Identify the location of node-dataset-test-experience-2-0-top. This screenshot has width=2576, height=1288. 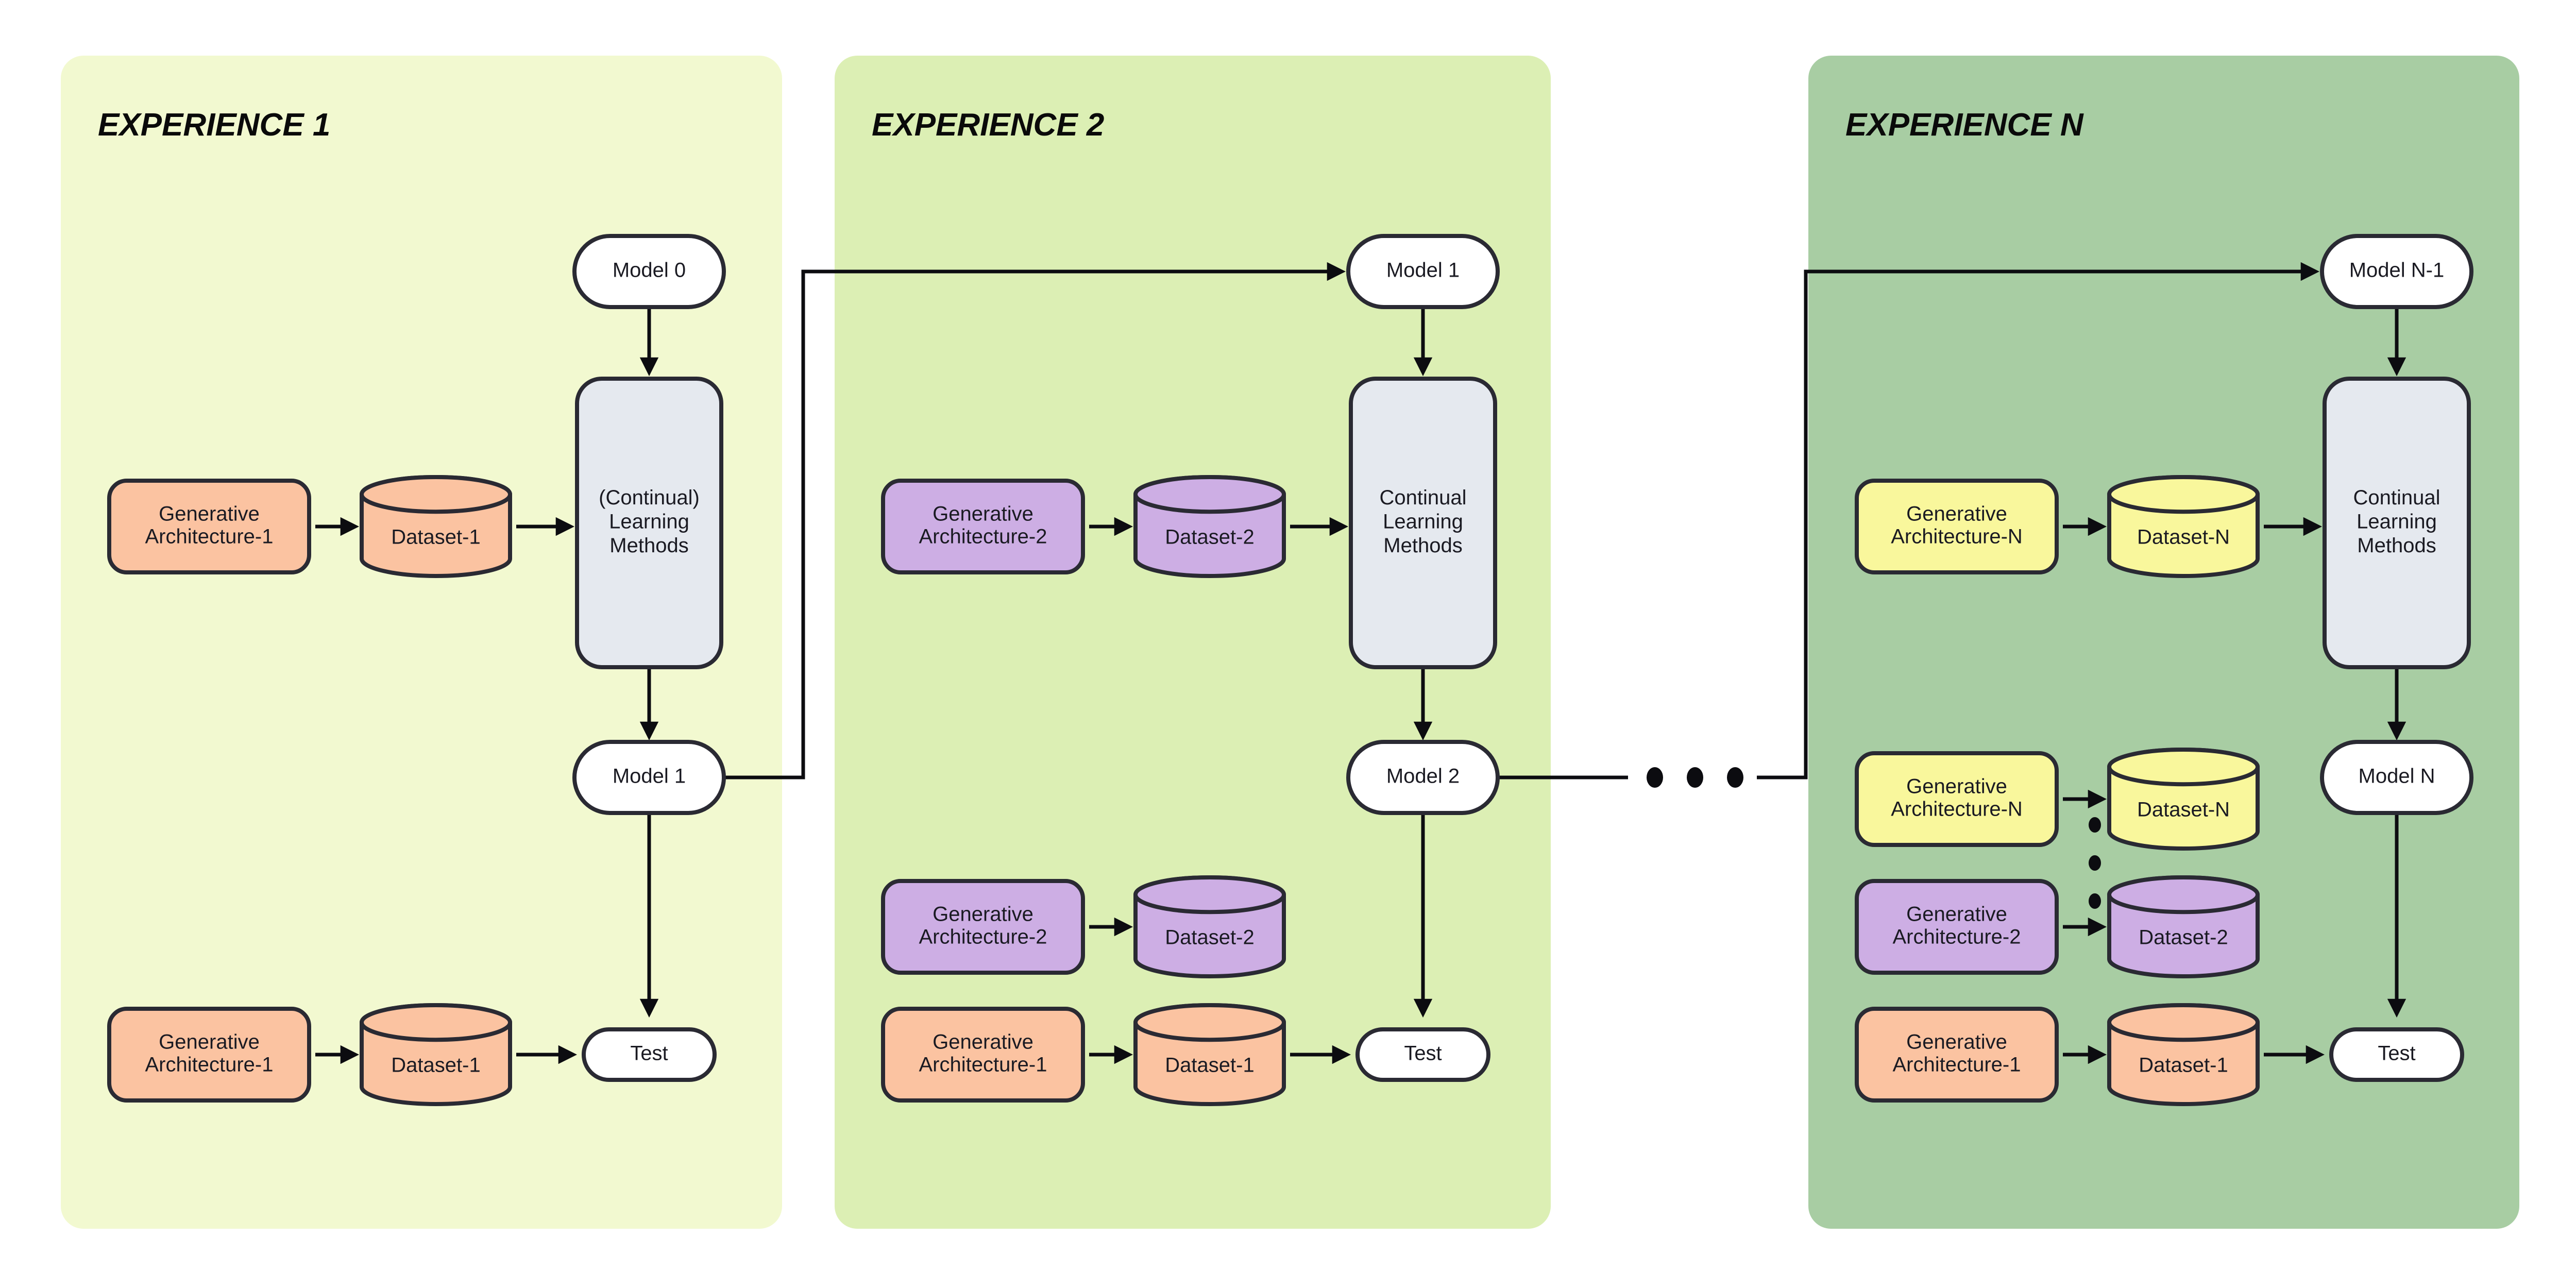
(1209, 894).